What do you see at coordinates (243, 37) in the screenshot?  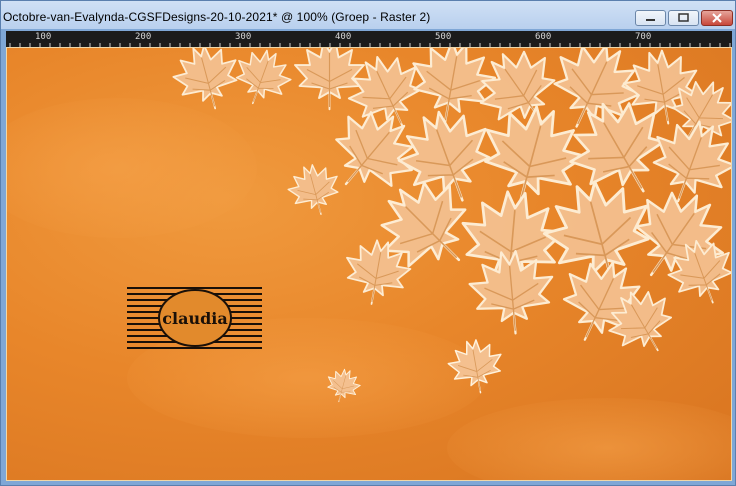 I see `ruler-label-300: 300` at bounding box center [243, 37].